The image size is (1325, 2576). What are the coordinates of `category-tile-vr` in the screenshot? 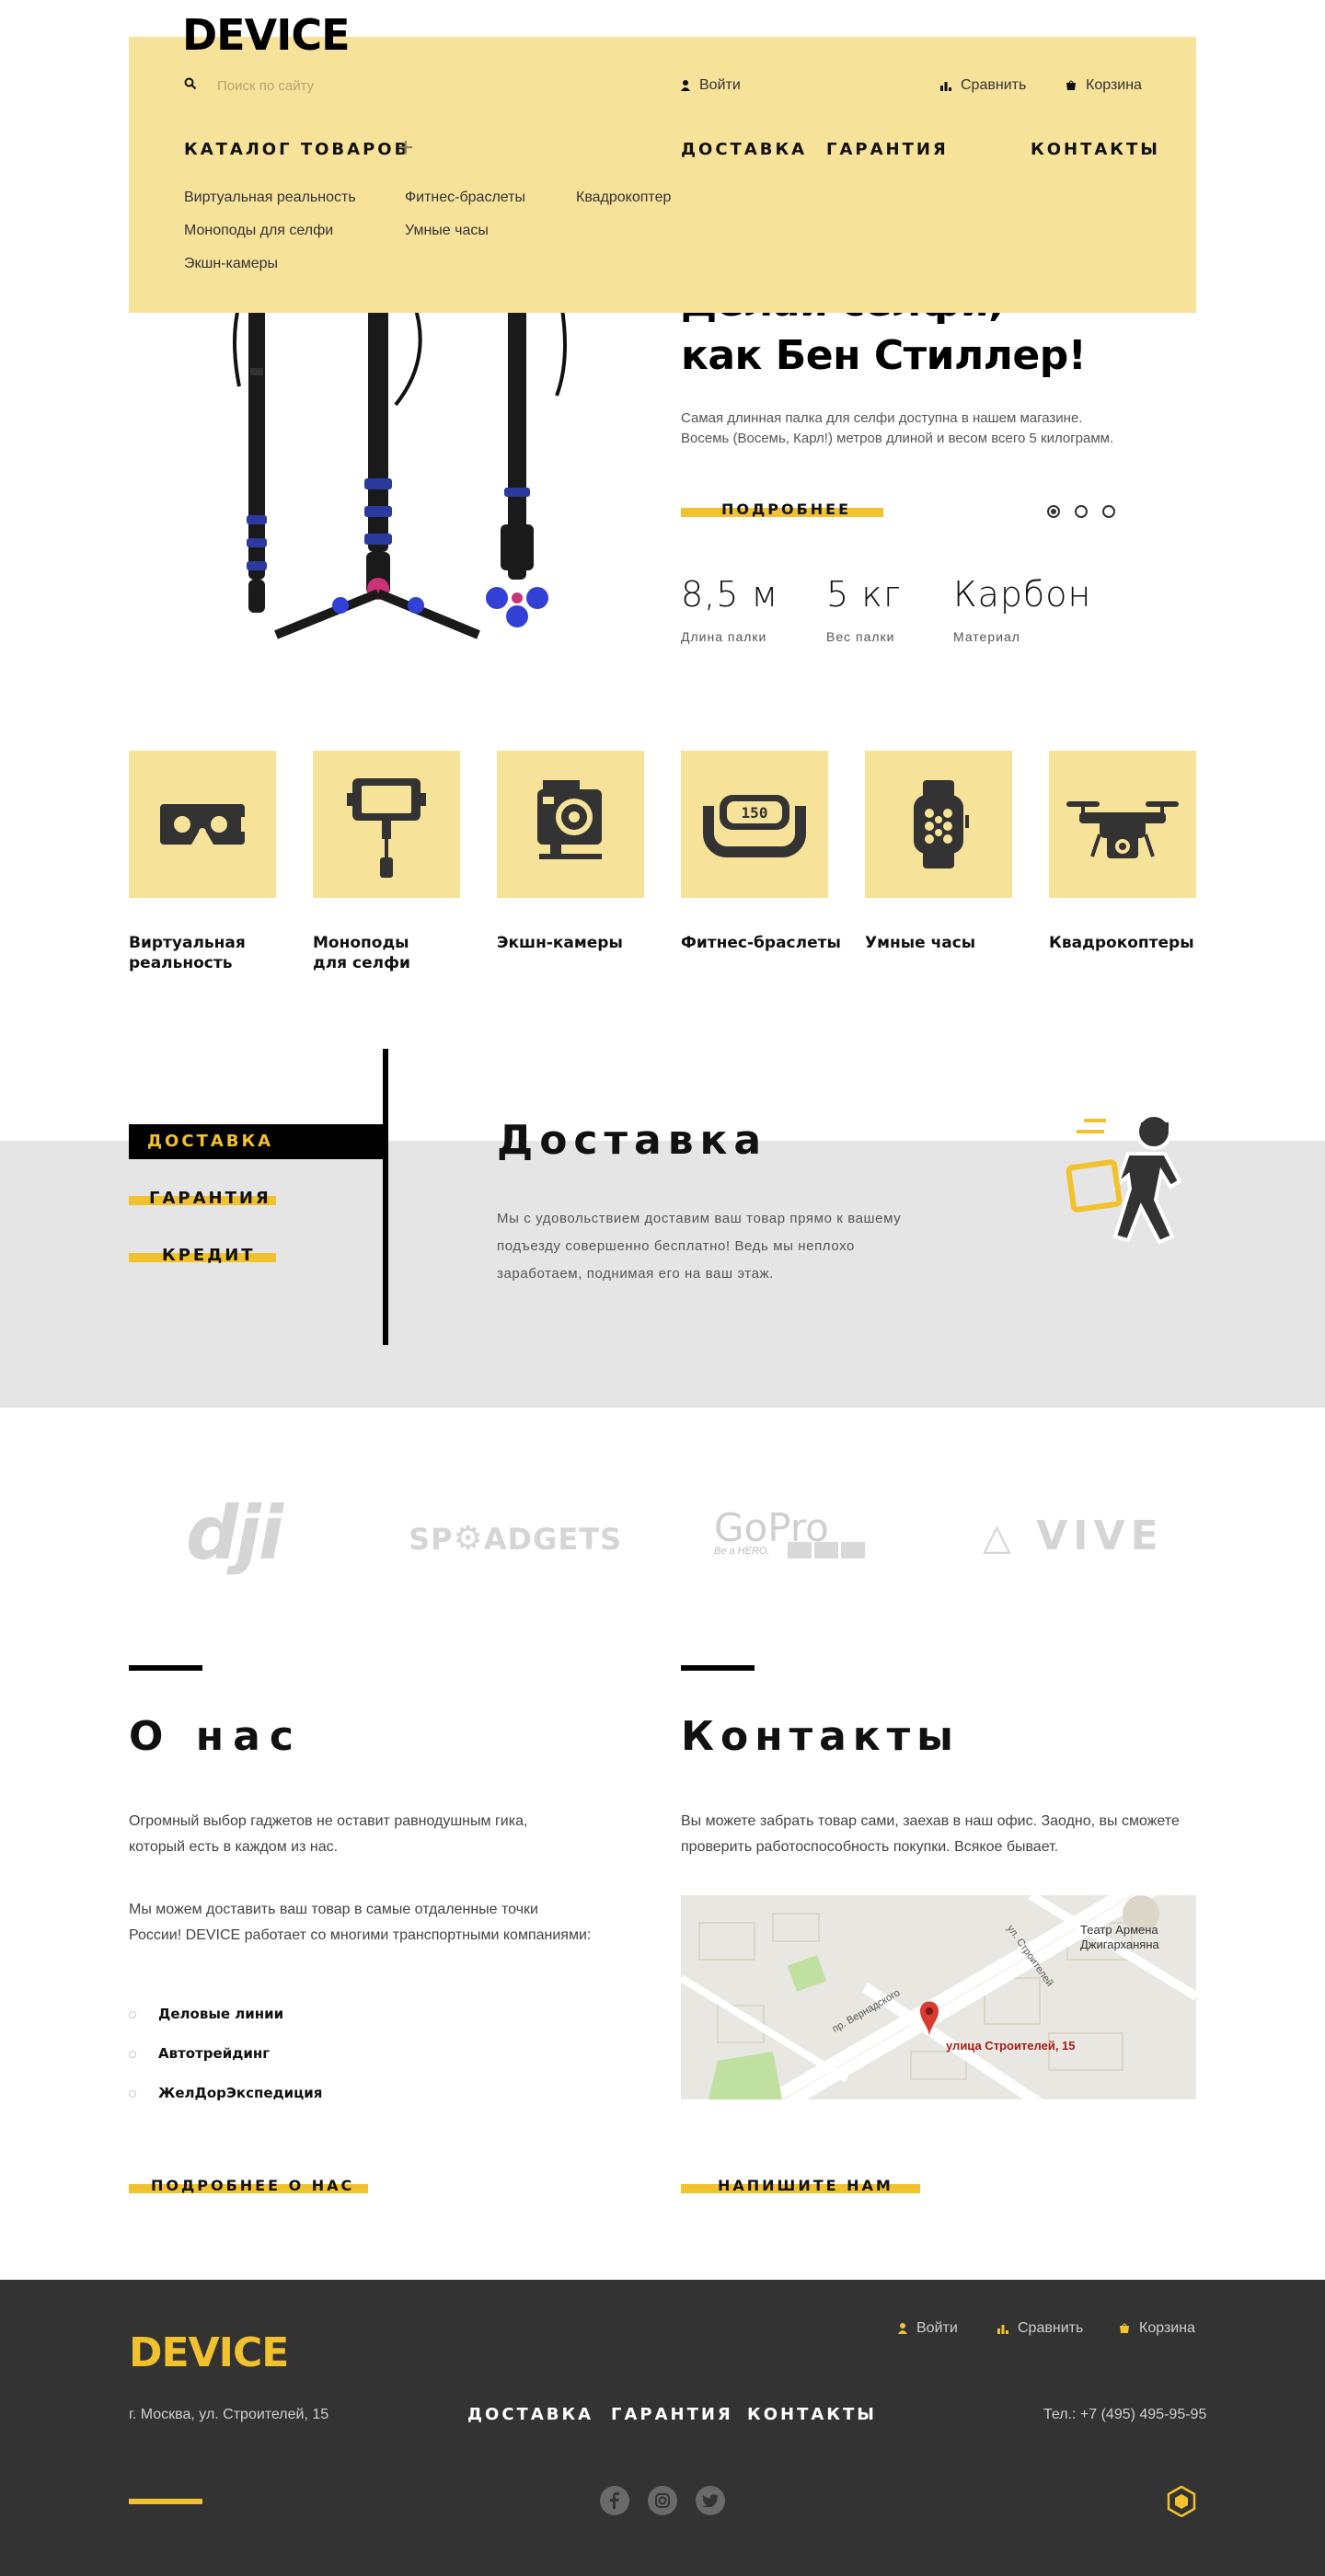 It's located at (202, 824).